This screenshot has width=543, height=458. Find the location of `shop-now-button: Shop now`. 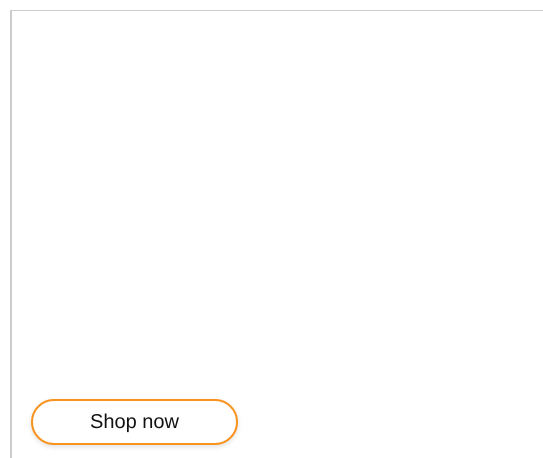

shop-now-button: Shop now is located at coordinates (134, 422).